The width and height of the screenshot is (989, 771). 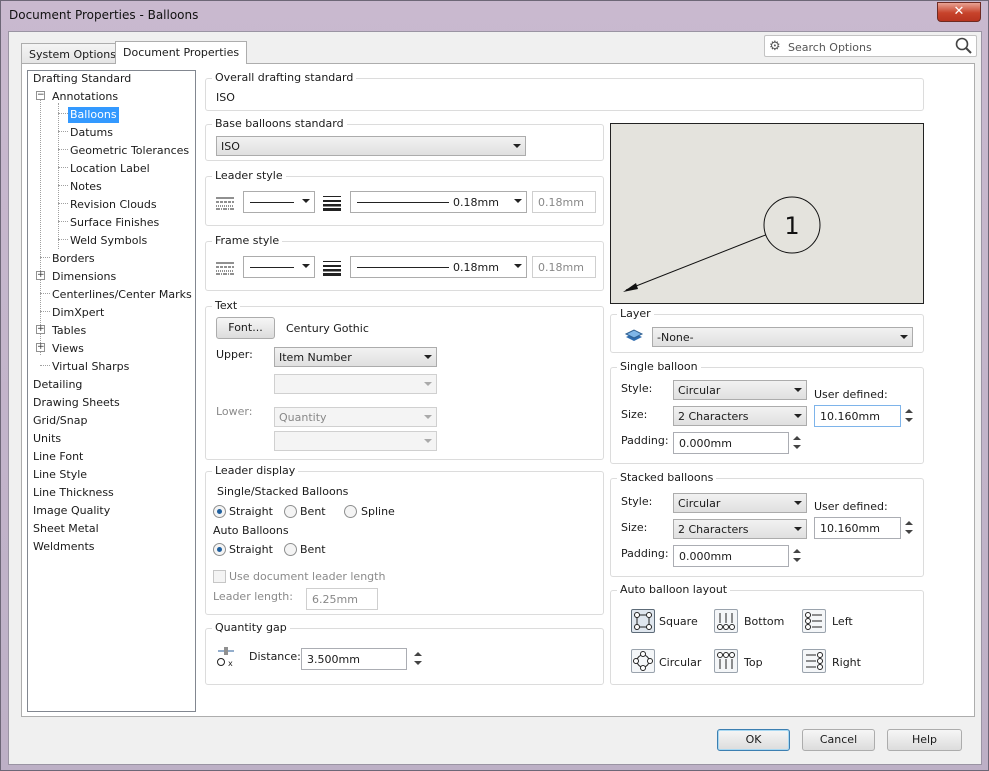 What do you see at coordinates (680, 662) in the screenshot?
I see `layout-circular-label: Circular` at bounding box center [680, 662].